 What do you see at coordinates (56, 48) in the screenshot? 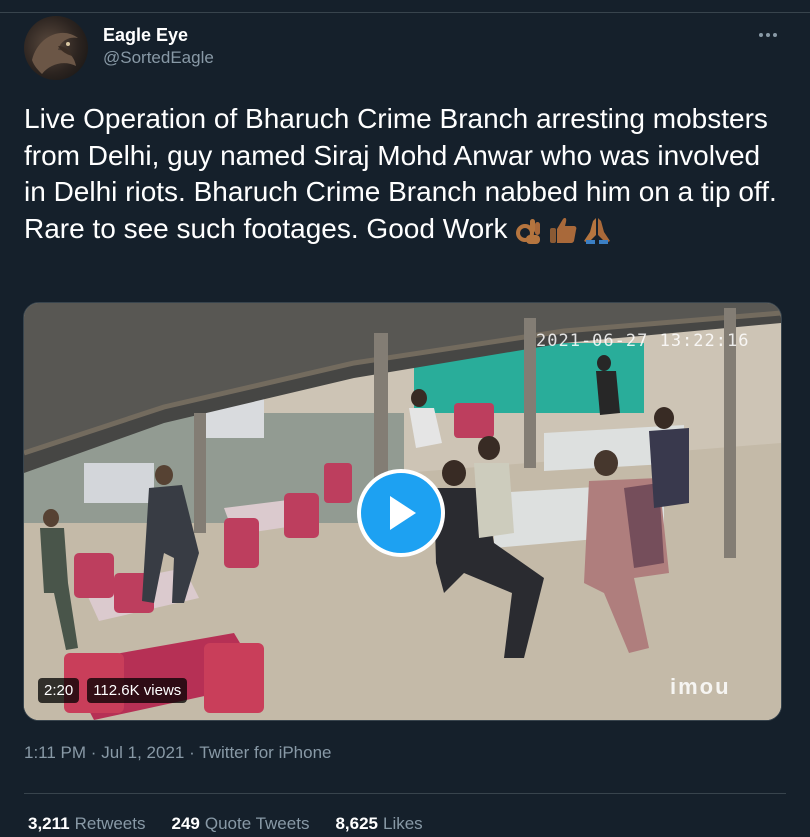
I see `avatar` at bounding box center [56, 48].